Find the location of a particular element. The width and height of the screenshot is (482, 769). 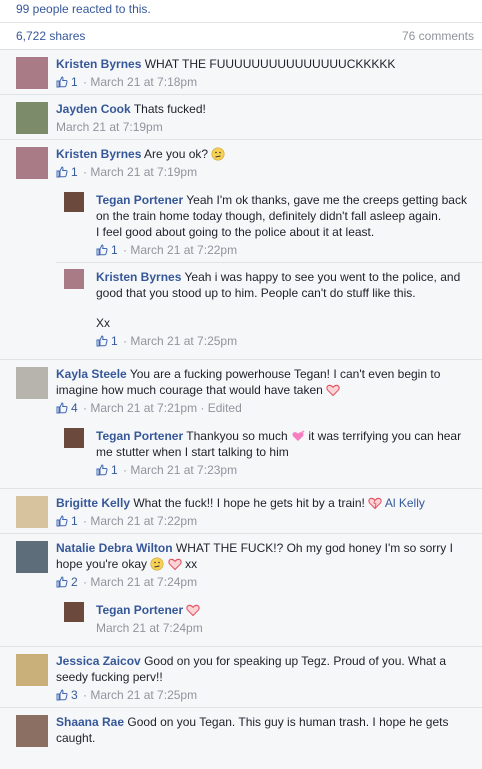

comment-time: March 21 at 7:23pm is located at coordinates (183, 470).